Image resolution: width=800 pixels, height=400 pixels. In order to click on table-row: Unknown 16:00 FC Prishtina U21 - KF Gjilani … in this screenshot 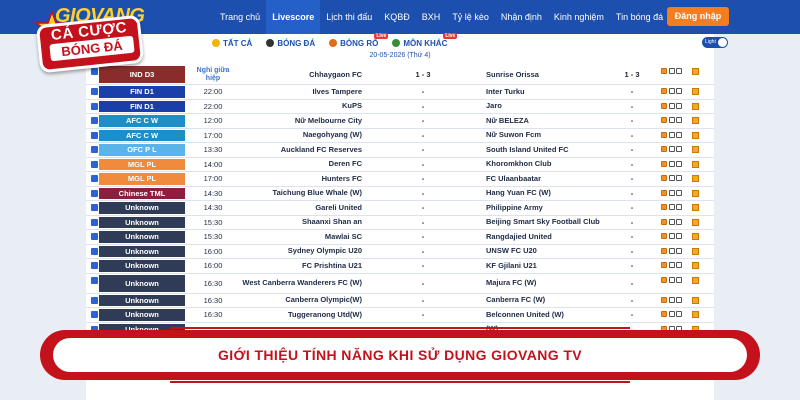, I will do `click(400, 266)`.